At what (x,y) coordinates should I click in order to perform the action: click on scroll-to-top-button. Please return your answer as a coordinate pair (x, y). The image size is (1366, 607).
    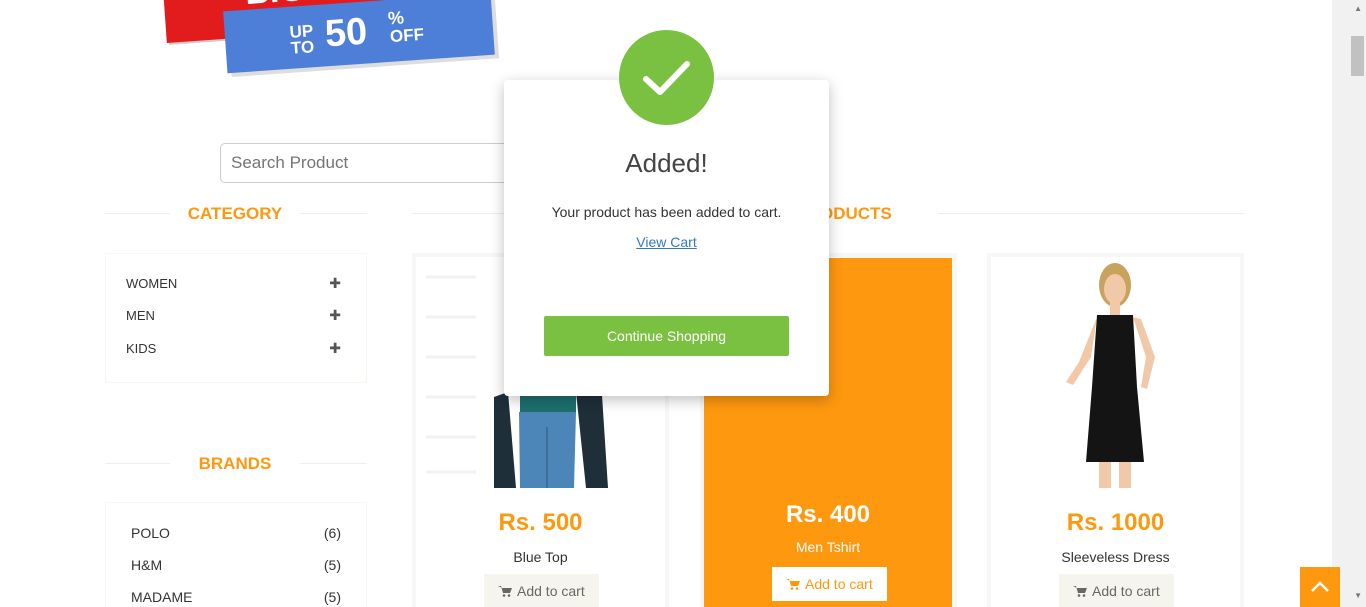
    Looking at the image, I should click on (1320, 587).